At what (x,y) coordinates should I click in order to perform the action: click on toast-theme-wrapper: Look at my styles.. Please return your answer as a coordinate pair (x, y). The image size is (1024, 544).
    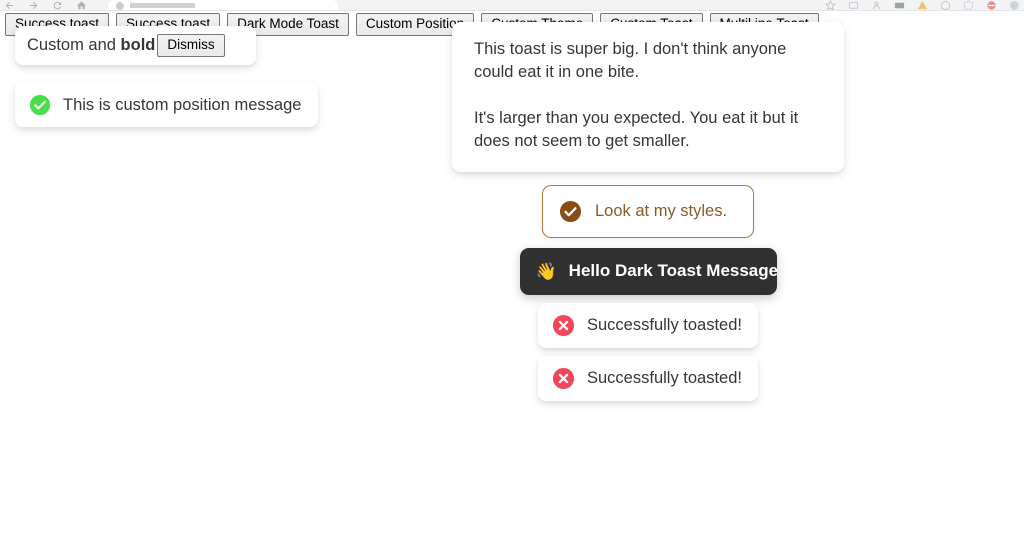
    Looking at the image, I should click on (648, 211).